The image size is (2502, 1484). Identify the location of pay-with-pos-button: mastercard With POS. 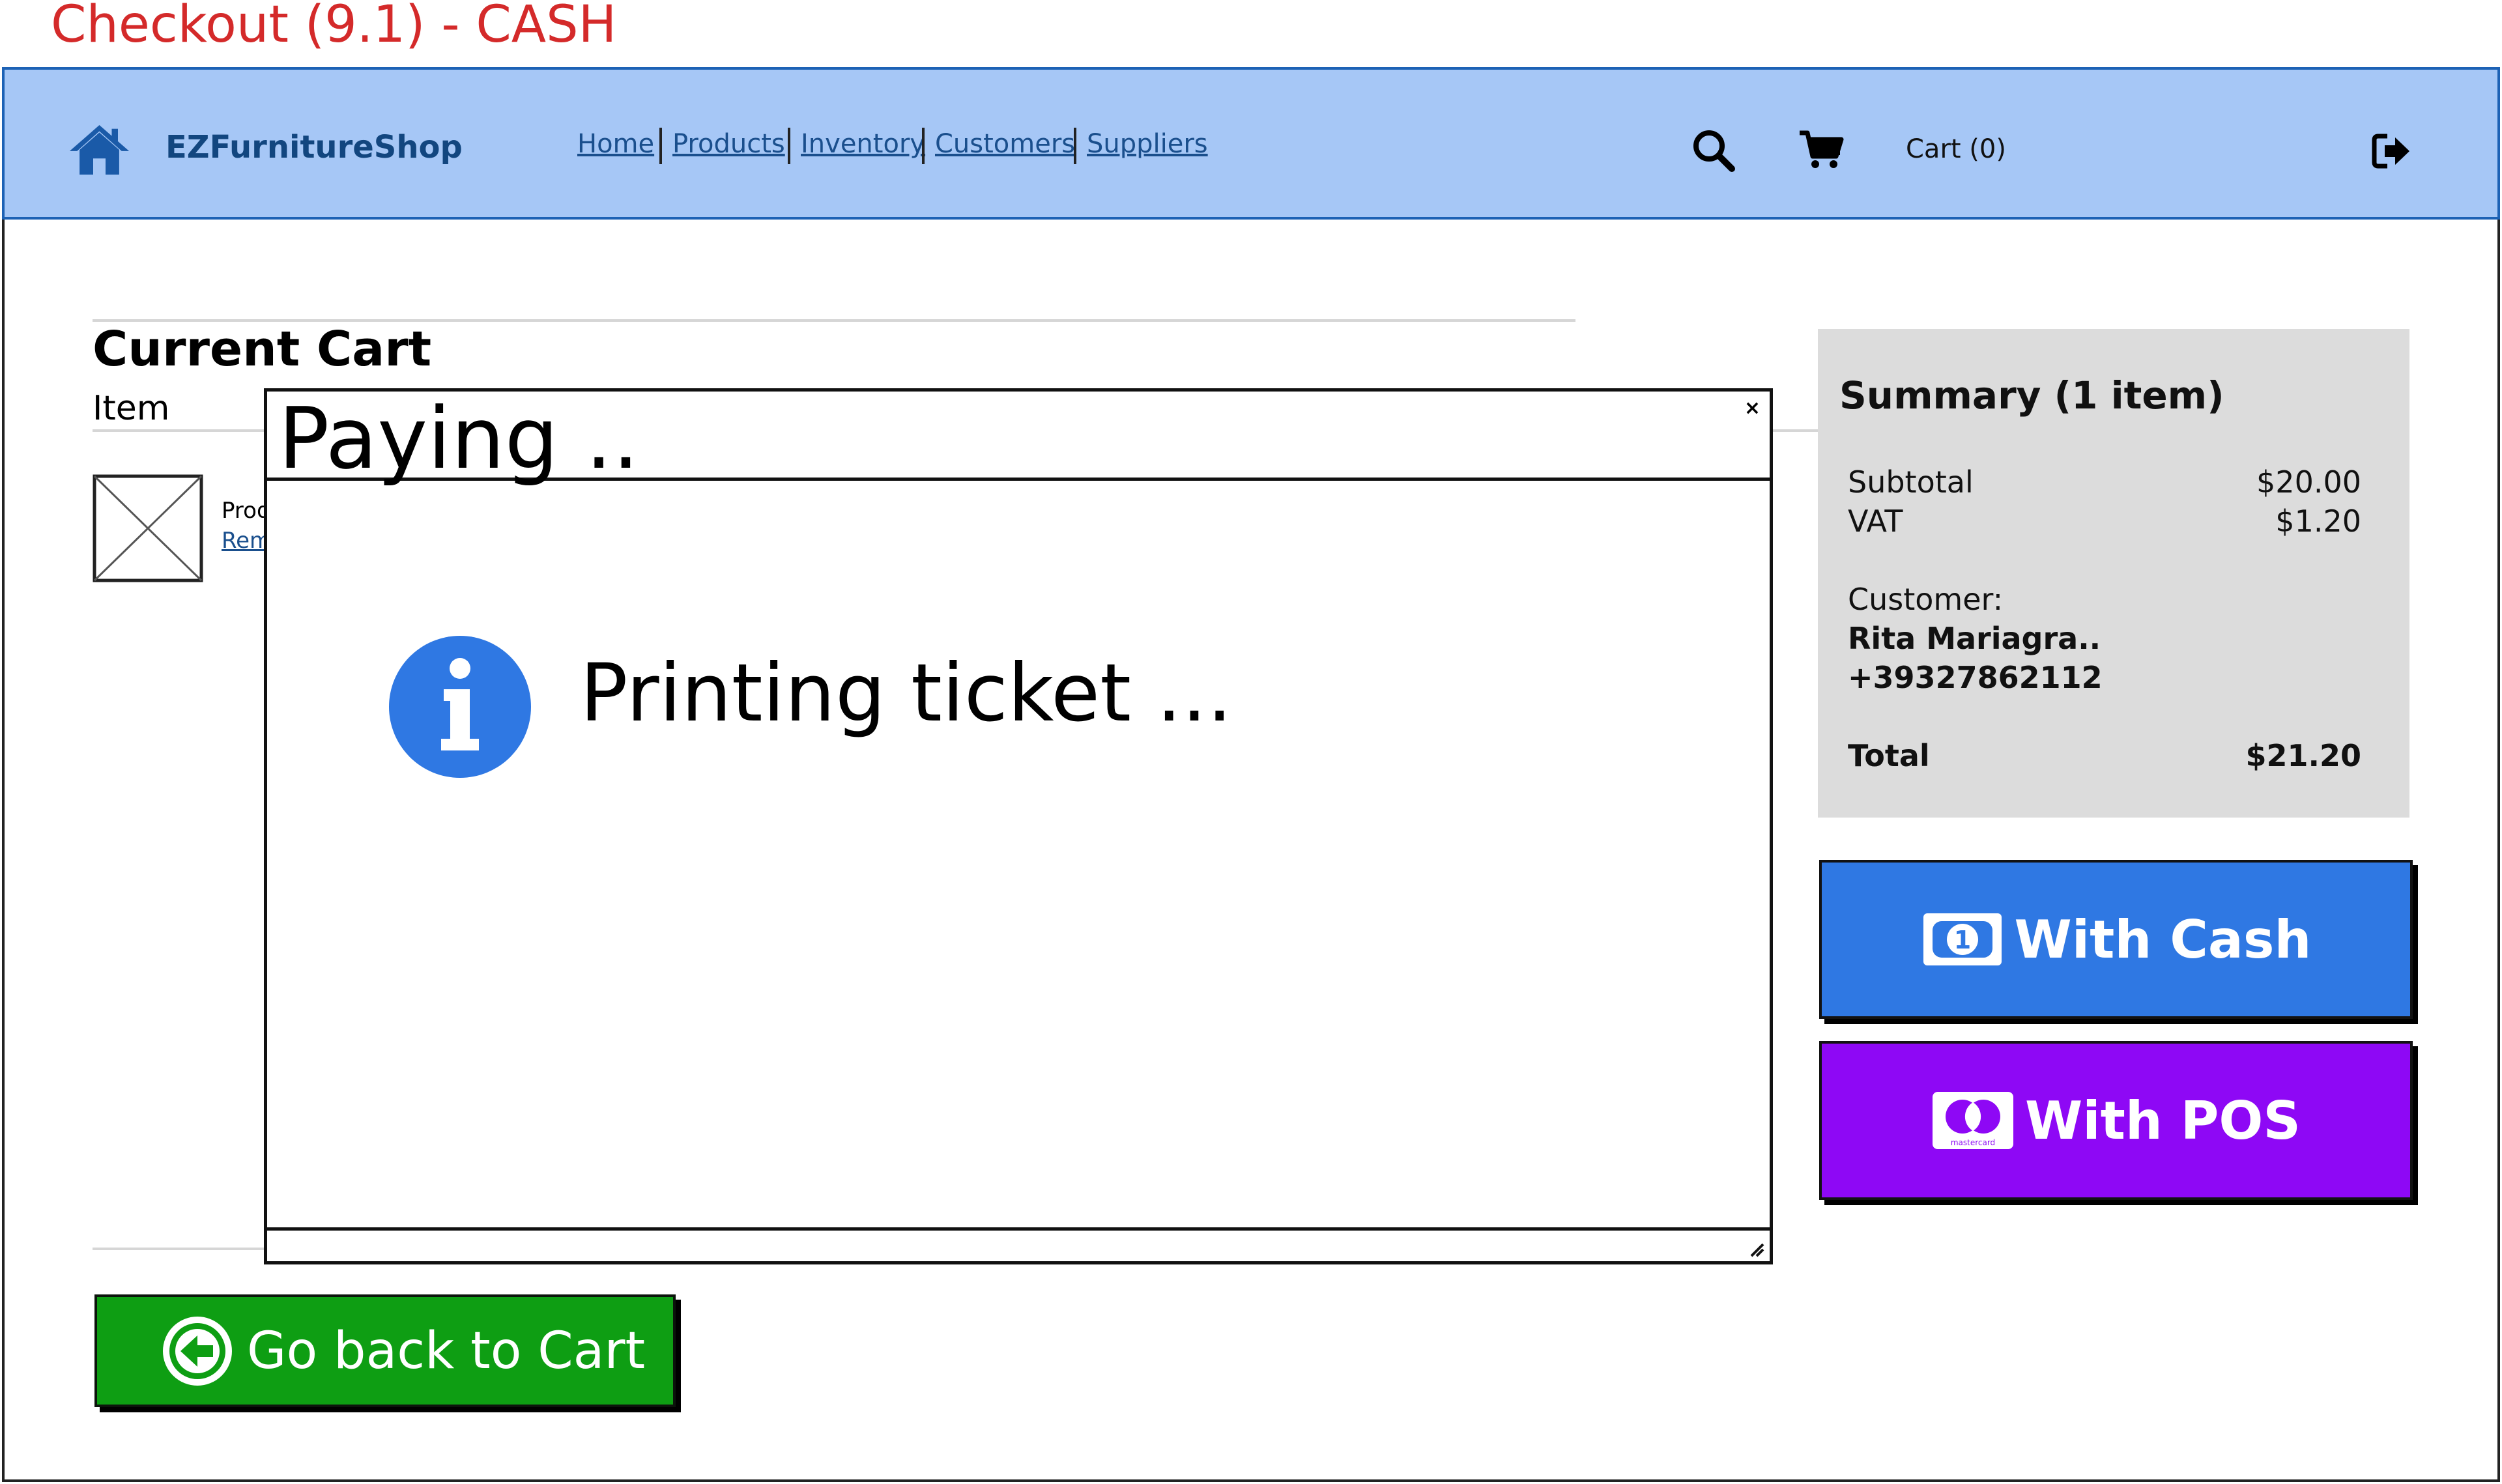
(2116, 1121).